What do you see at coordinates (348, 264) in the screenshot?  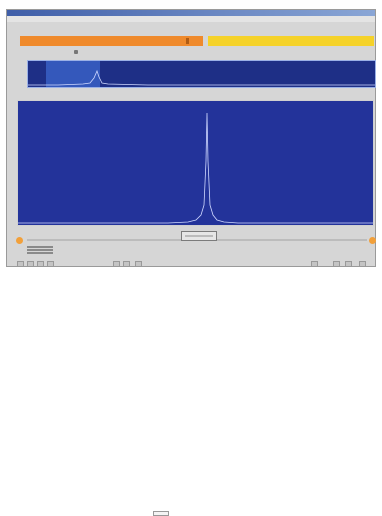 I see `zoom-out-icon` at bounding box center [348, 264].